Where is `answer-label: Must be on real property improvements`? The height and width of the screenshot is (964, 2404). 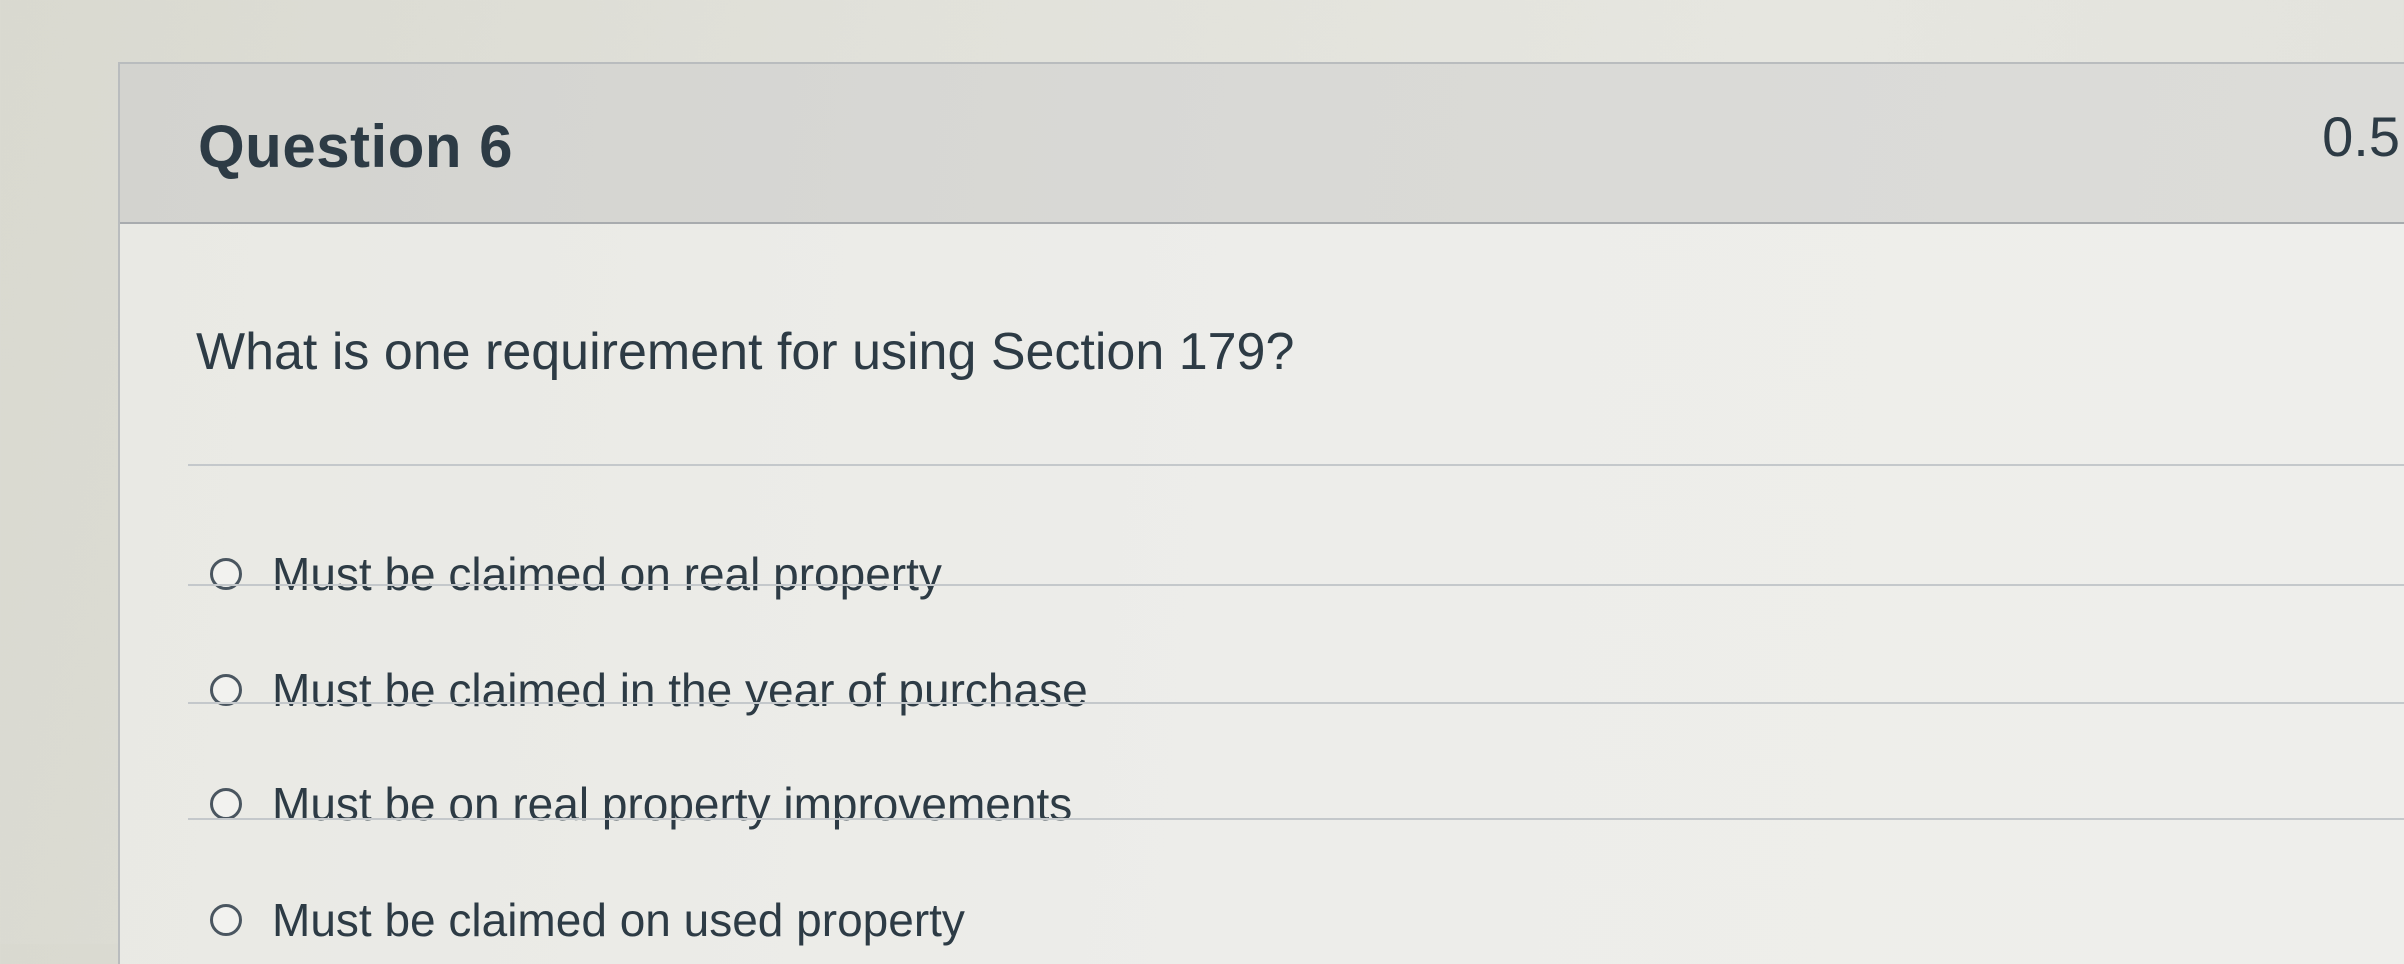 answer-label: Must be on real property improvements is located at coordinates (672, 804).